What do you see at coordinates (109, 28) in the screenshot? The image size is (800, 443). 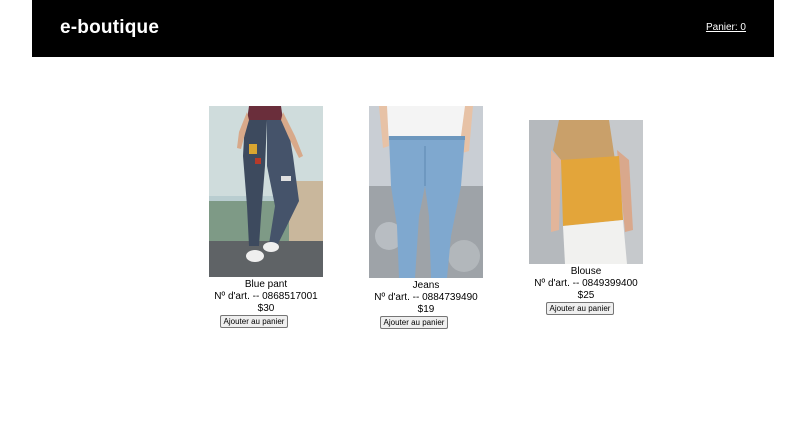 I see `site-logo: e-boutique` at bounding box center [109, 28].